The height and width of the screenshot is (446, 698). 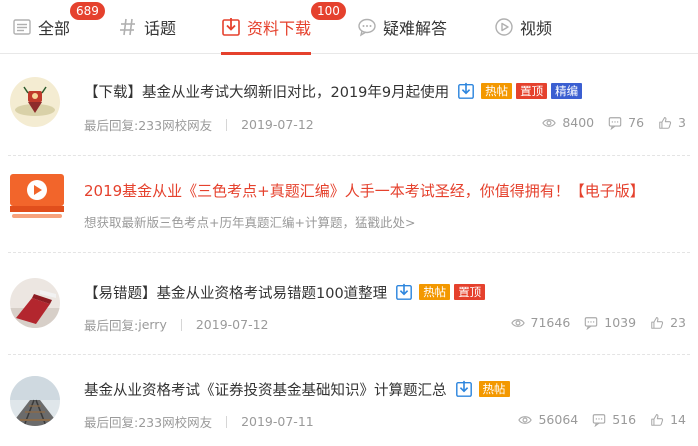 I want to click on post-stats: 71646 1039 23, so click(x=591, y=322).